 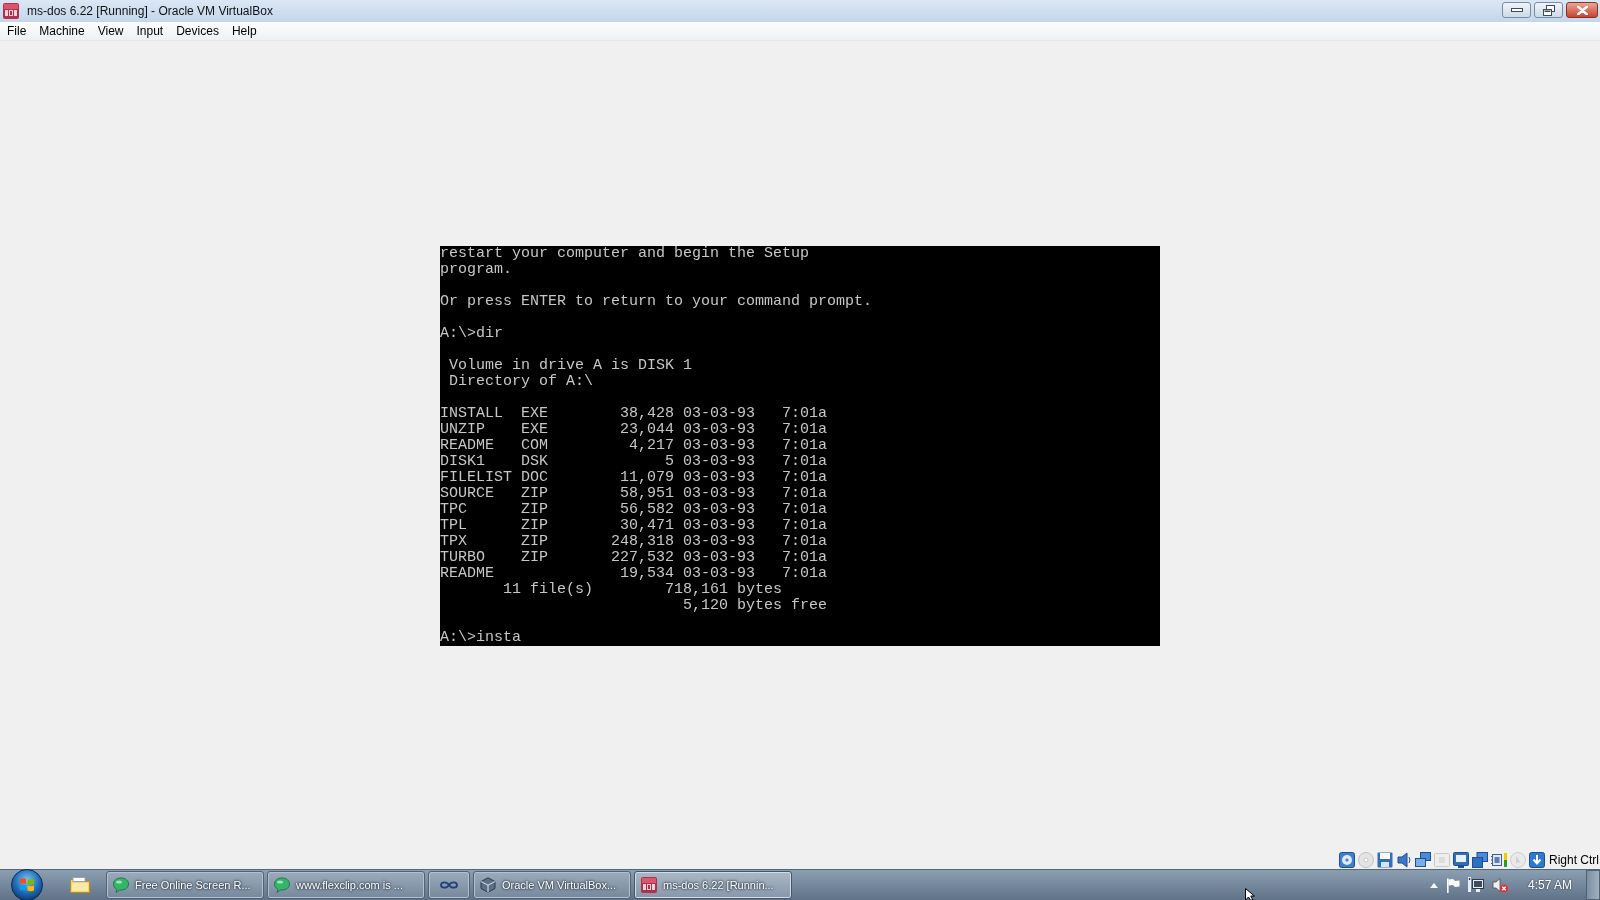 I want to click on stacked-windows-icon, so click(x=1480, y=859).